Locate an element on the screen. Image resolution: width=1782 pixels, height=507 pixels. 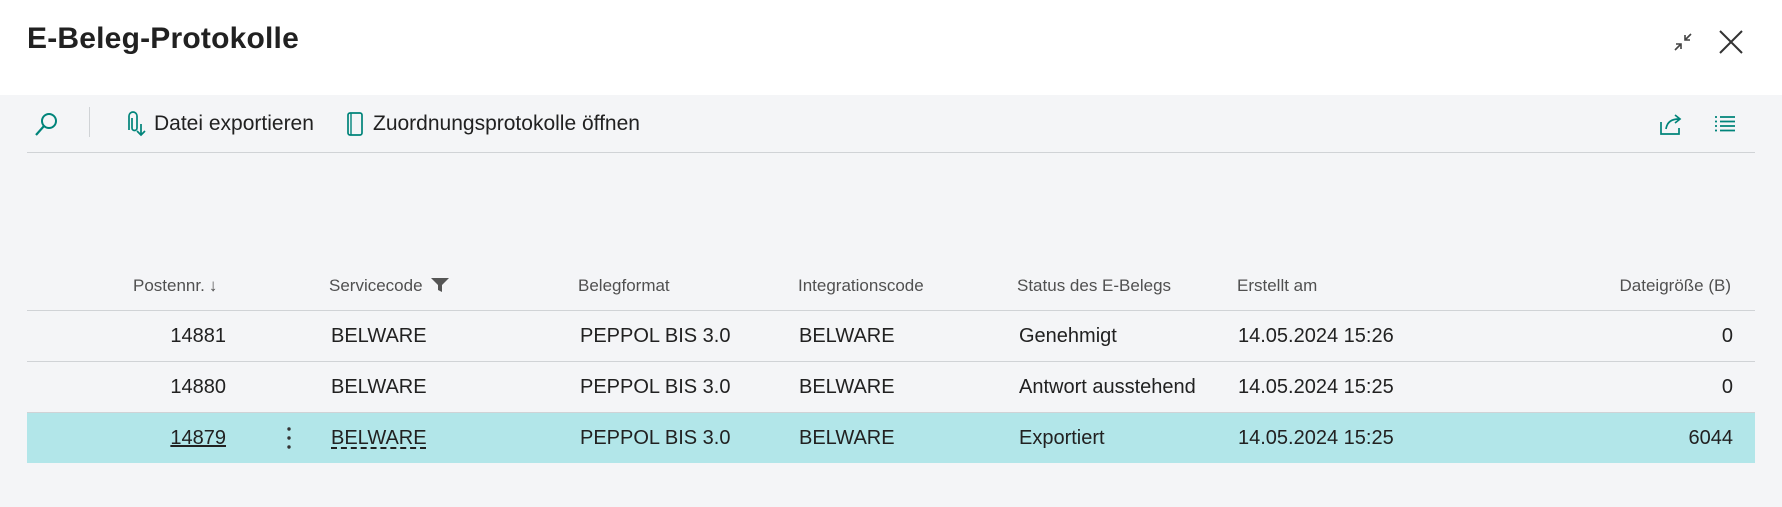
more-options-icon is located at coordinates (289, 438).